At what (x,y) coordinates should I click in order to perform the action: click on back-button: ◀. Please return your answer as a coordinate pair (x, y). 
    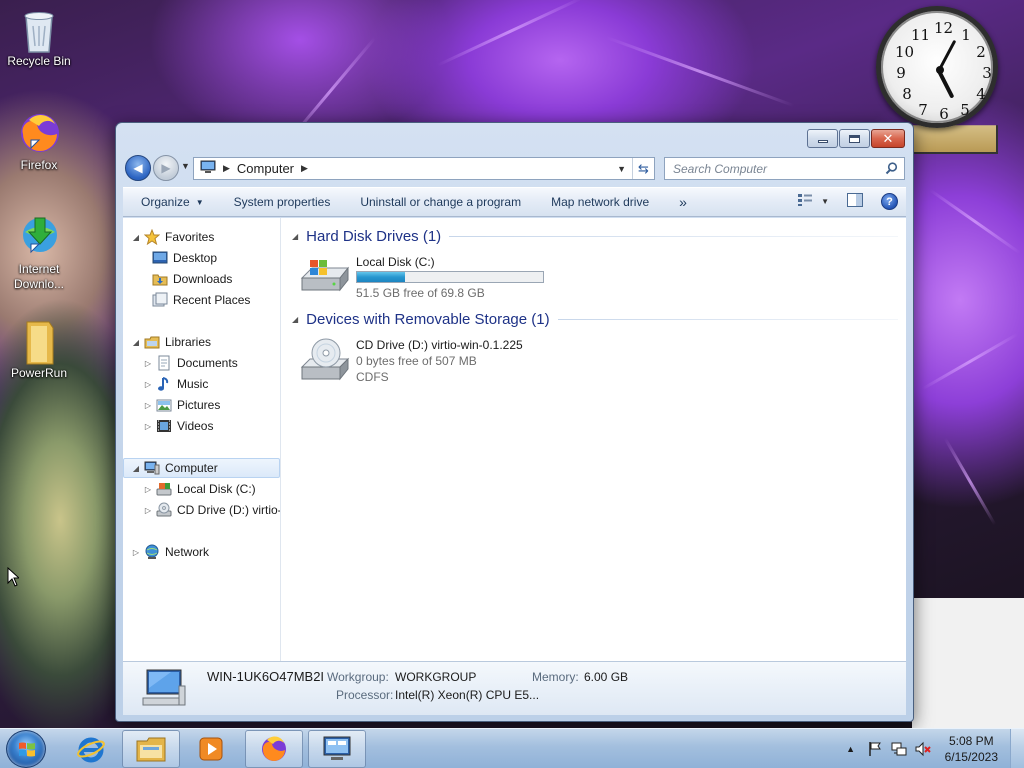
    Looking at the image, I should click on (138, 168).